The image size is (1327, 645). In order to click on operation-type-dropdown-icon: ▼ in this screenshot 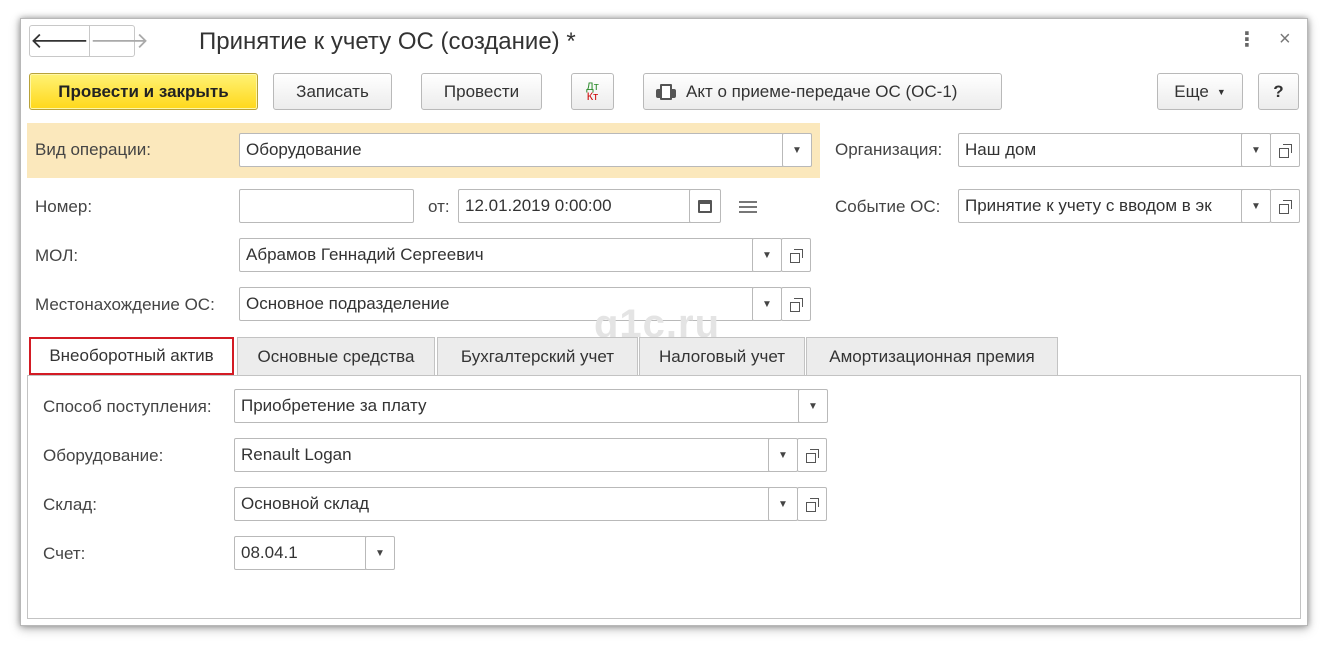, I will do `click(797, 150)`.